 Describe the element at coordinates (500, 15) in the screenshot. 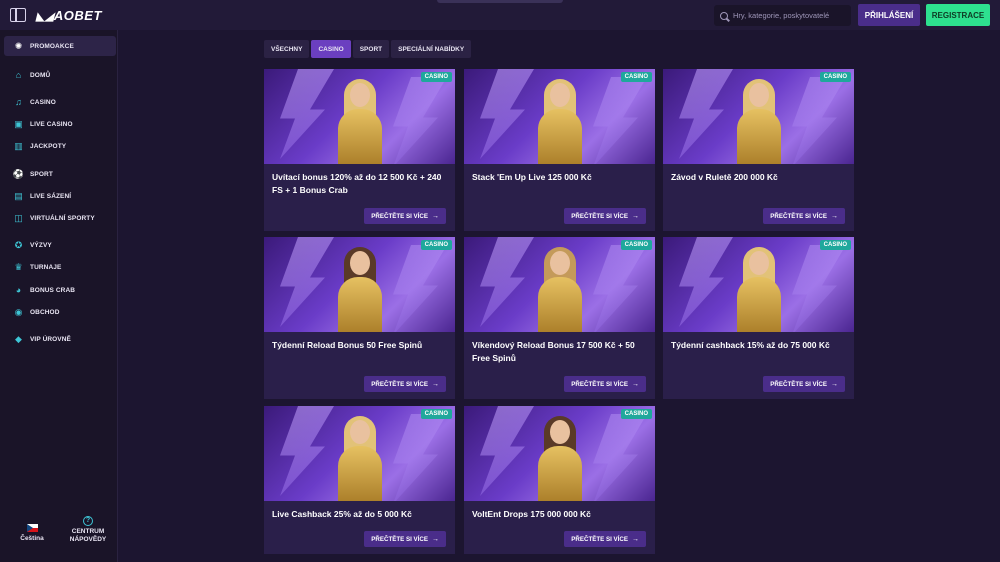

I see `top-header: ◣◢AOBET PŘIHLÁŠENÍ REGISTRACE` at that location.